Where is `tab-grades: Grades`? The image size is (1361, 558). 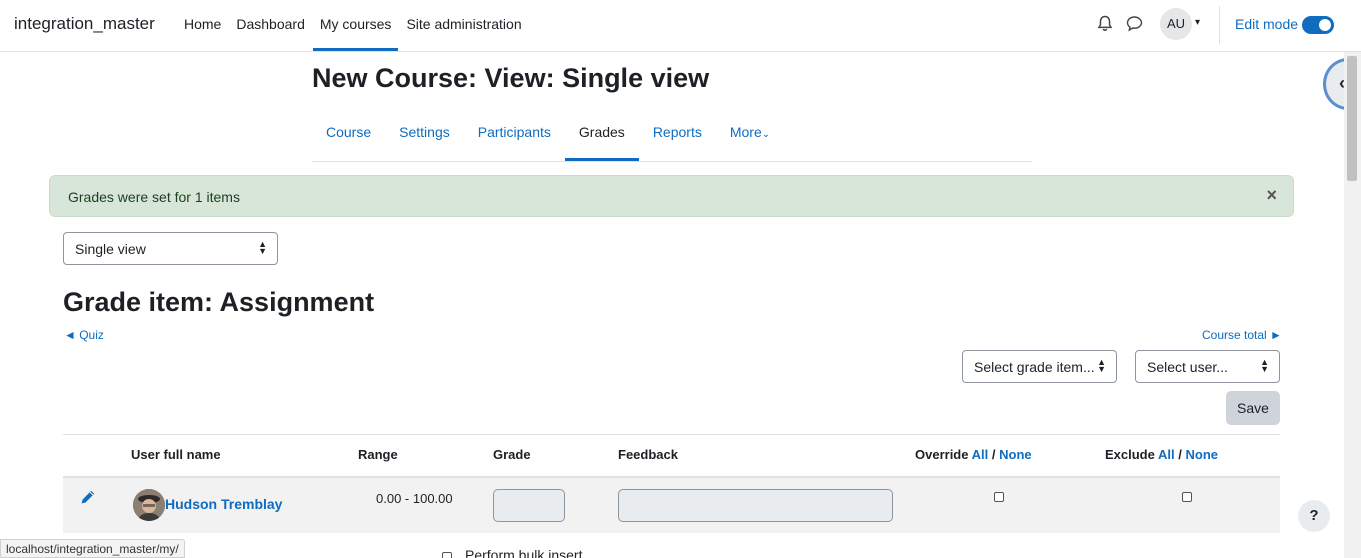
tab-grades: Grades is located at coordinates (601, 134).